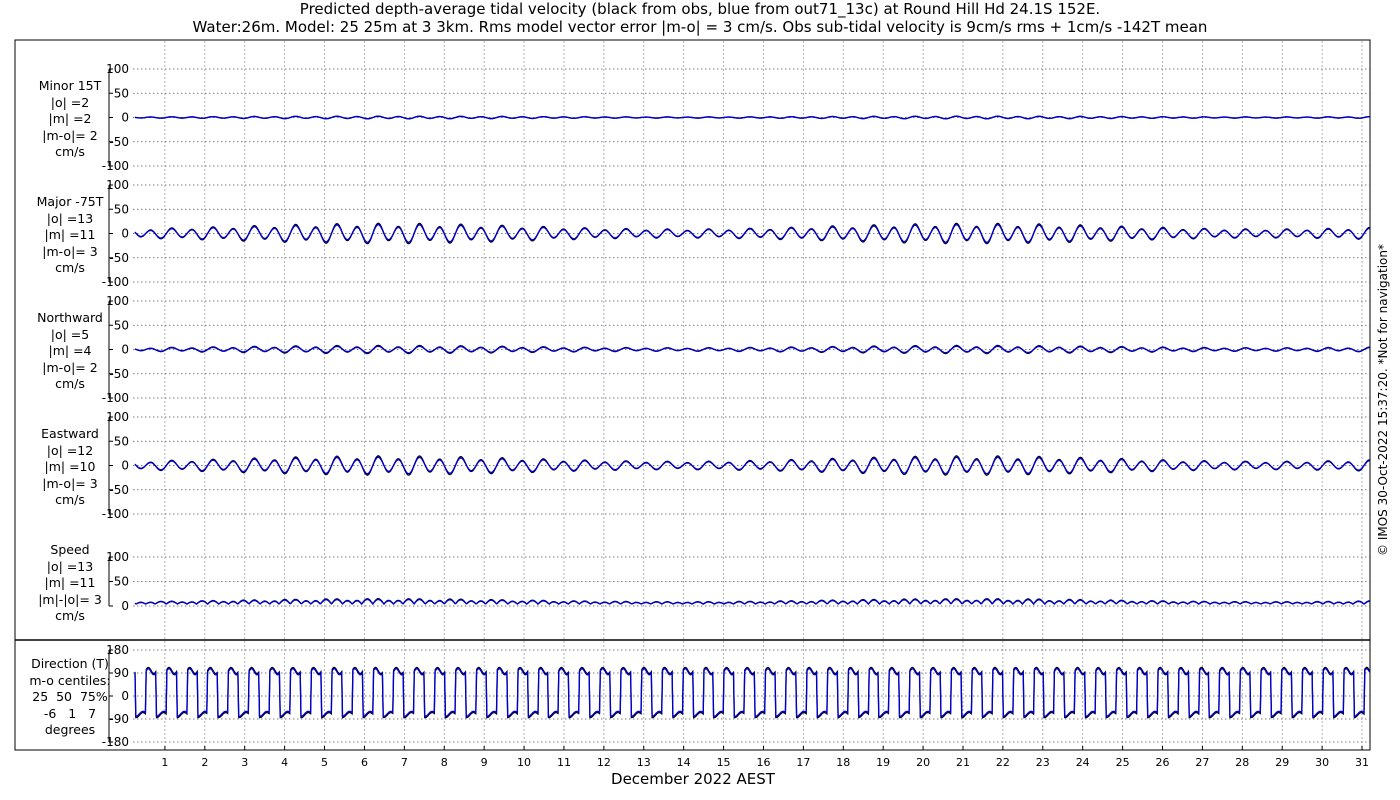 This screenshot has height=800, width=1400. I want to click on panel-label-line: |m| =10, so click(70, 466).